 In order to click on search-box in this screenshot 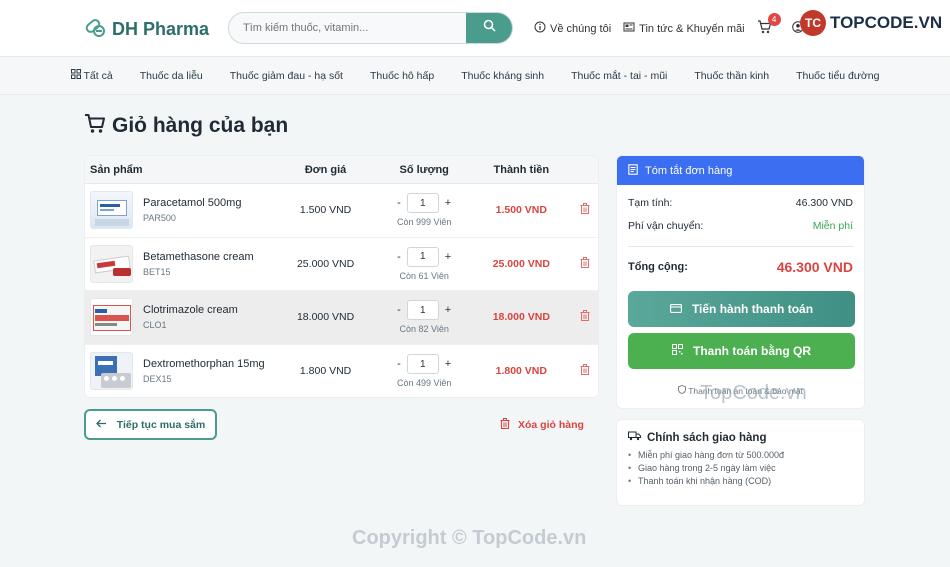, I will do `click(370, 28)`.